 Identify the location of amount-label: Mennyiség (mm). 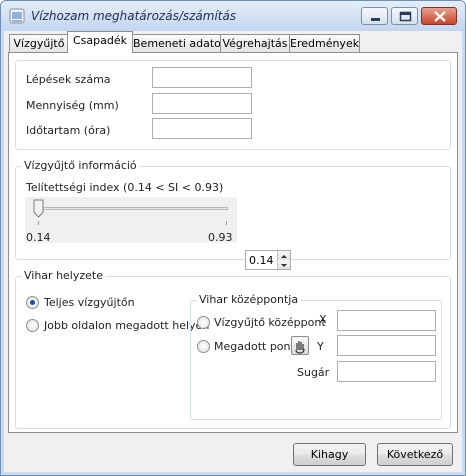
(72, 105).